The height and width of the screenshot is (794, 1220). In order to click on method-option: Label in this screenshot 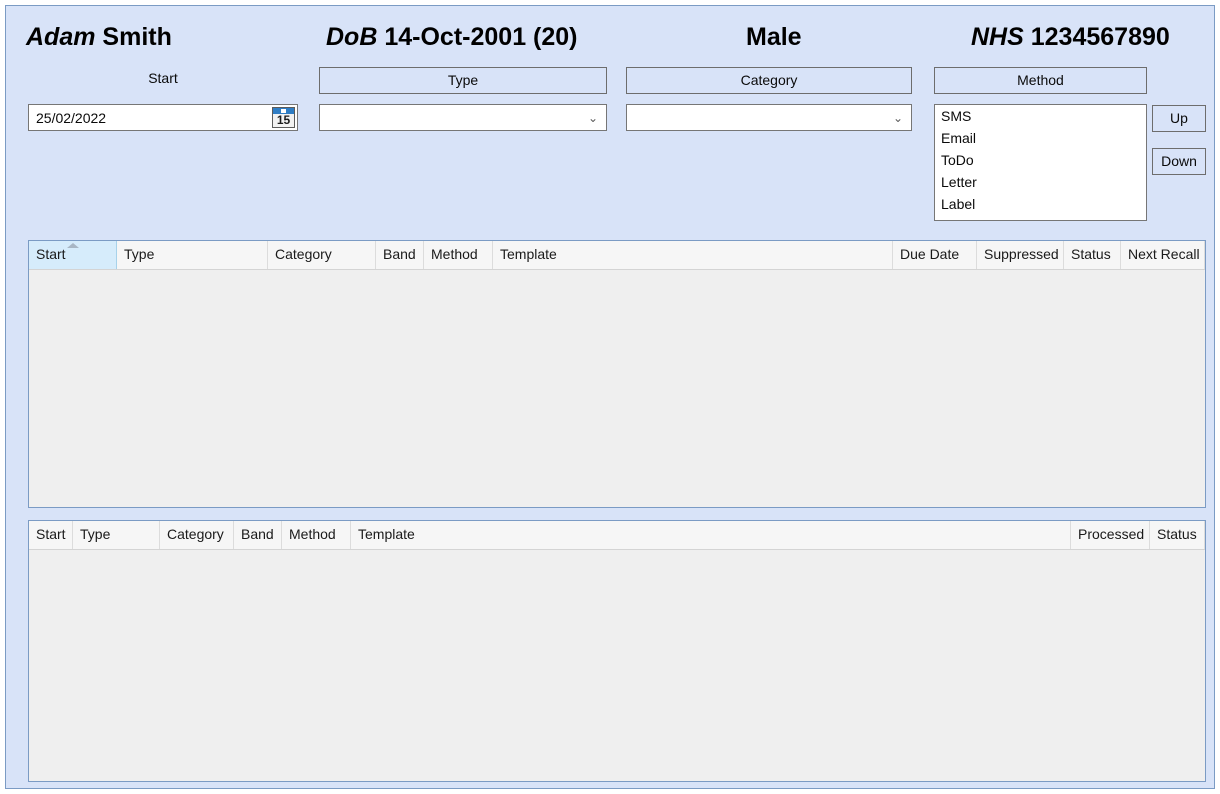, I will do `click(1040, 204)`.